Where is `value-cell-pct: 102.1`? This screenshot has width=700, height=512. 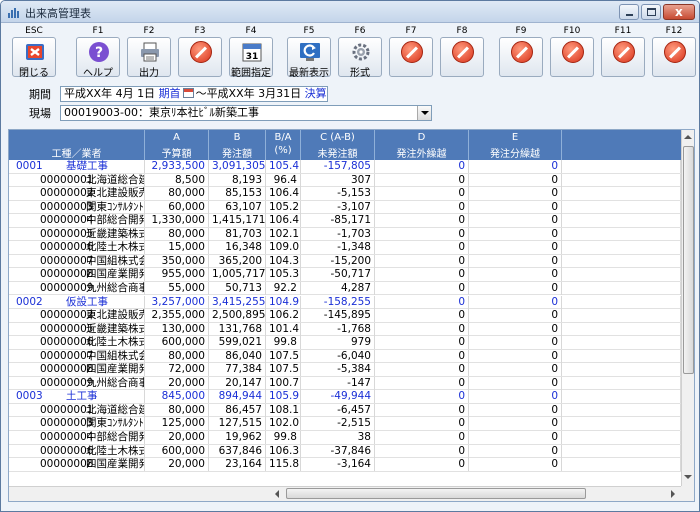 value-cell-pct: 102.1 is located at coordinates (283, 234).